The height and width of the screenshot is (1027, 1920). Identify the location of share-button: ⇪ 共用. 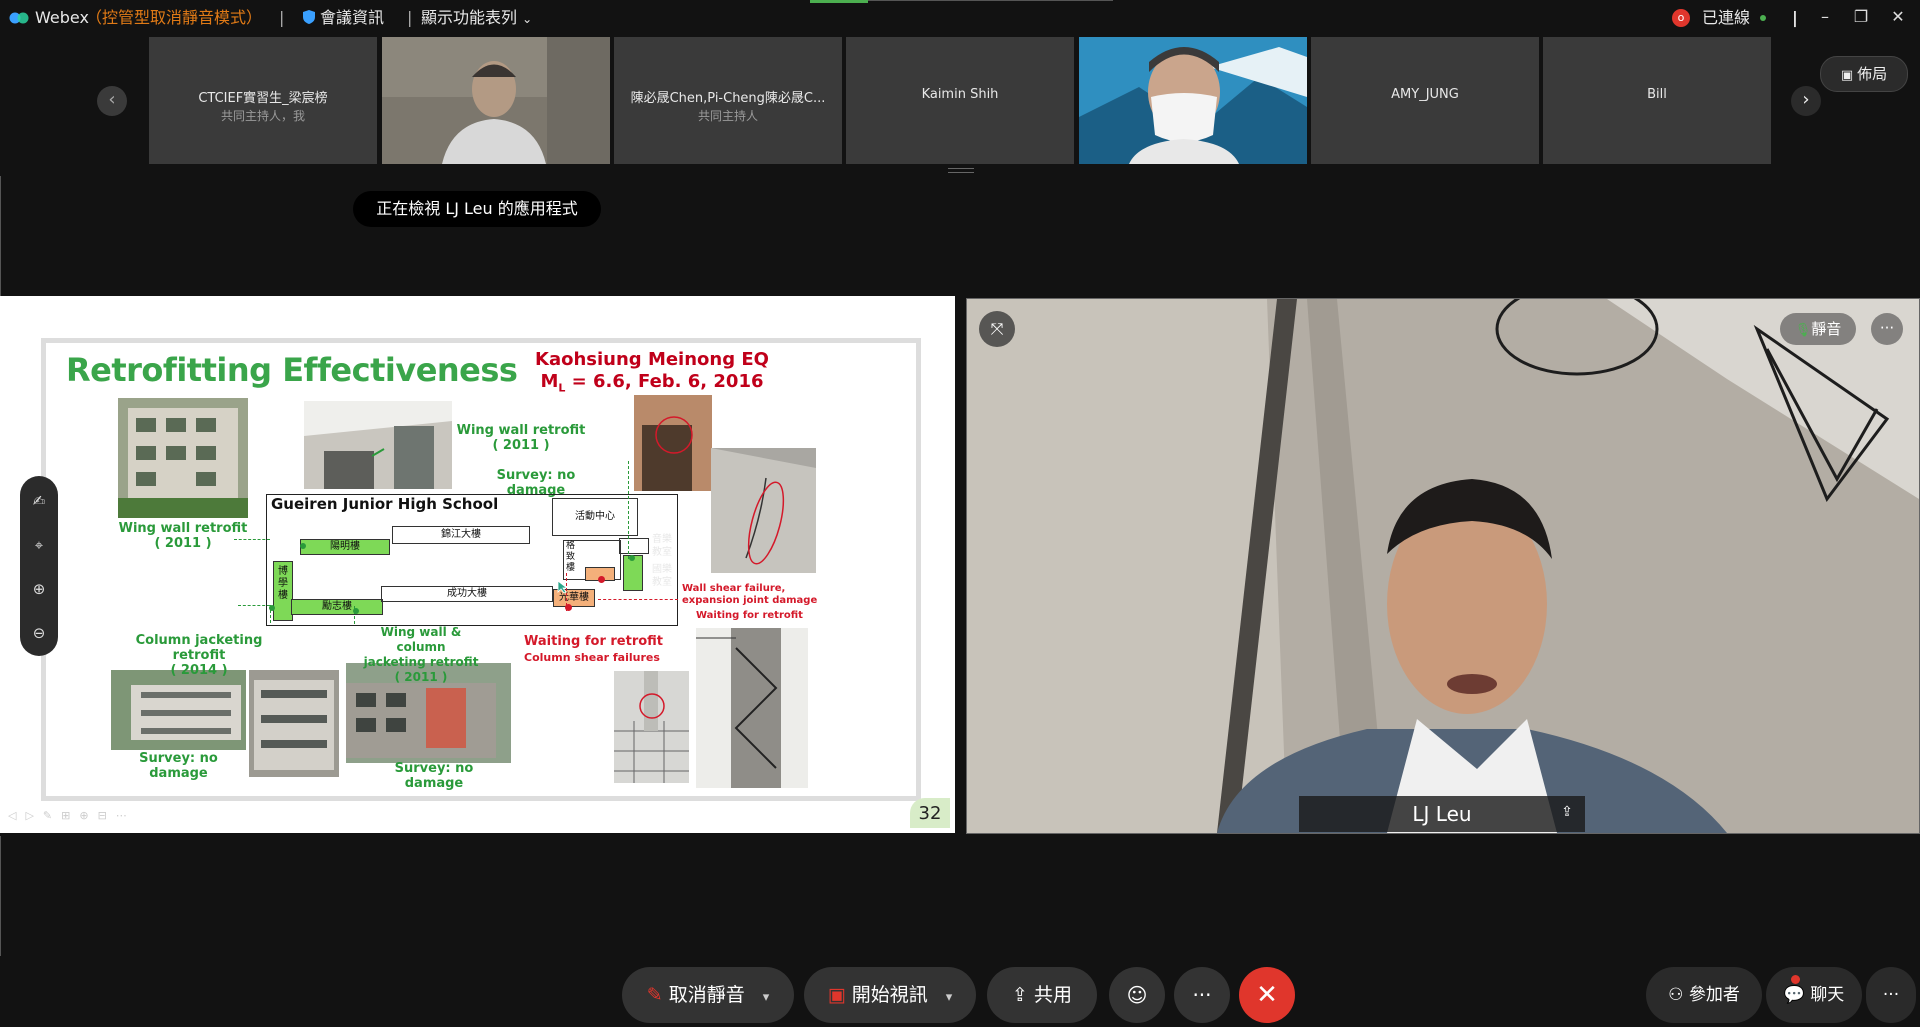
(1042, 995).